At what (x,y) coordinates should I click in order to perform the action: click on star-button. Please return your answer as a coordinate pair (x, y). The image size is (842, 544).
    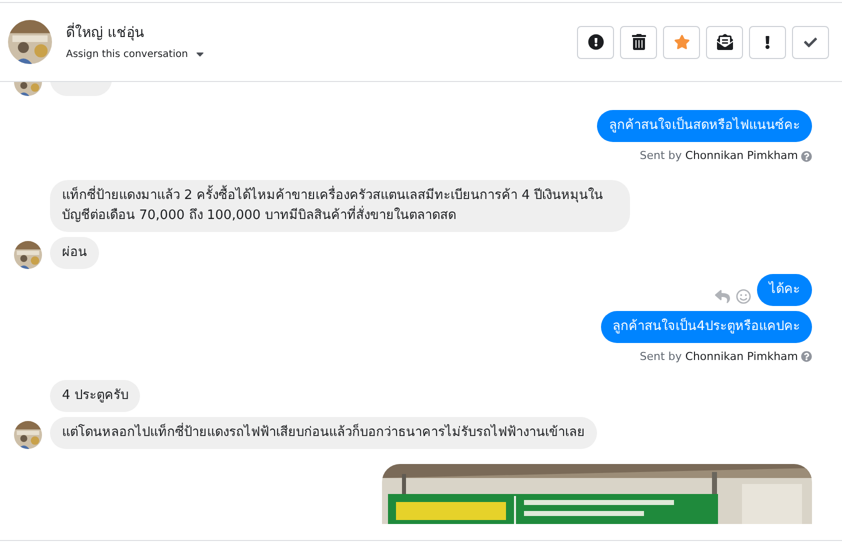
    Looking at the image, I should click on (681, 42).